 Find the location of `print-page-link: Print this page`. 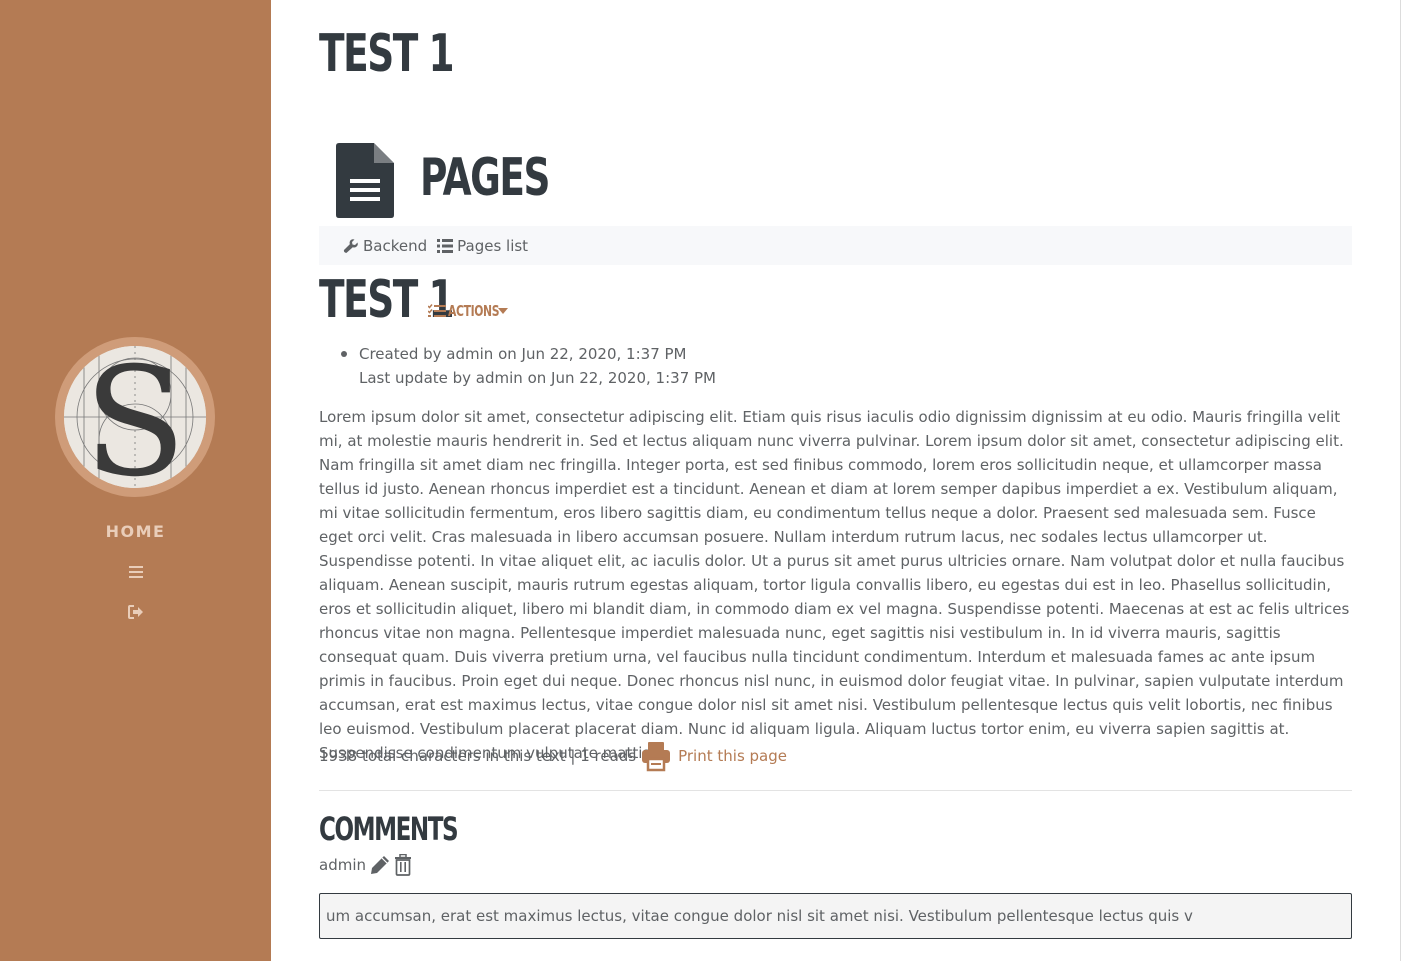

print-page-link: Print this page is located at coordinates (732, 756).